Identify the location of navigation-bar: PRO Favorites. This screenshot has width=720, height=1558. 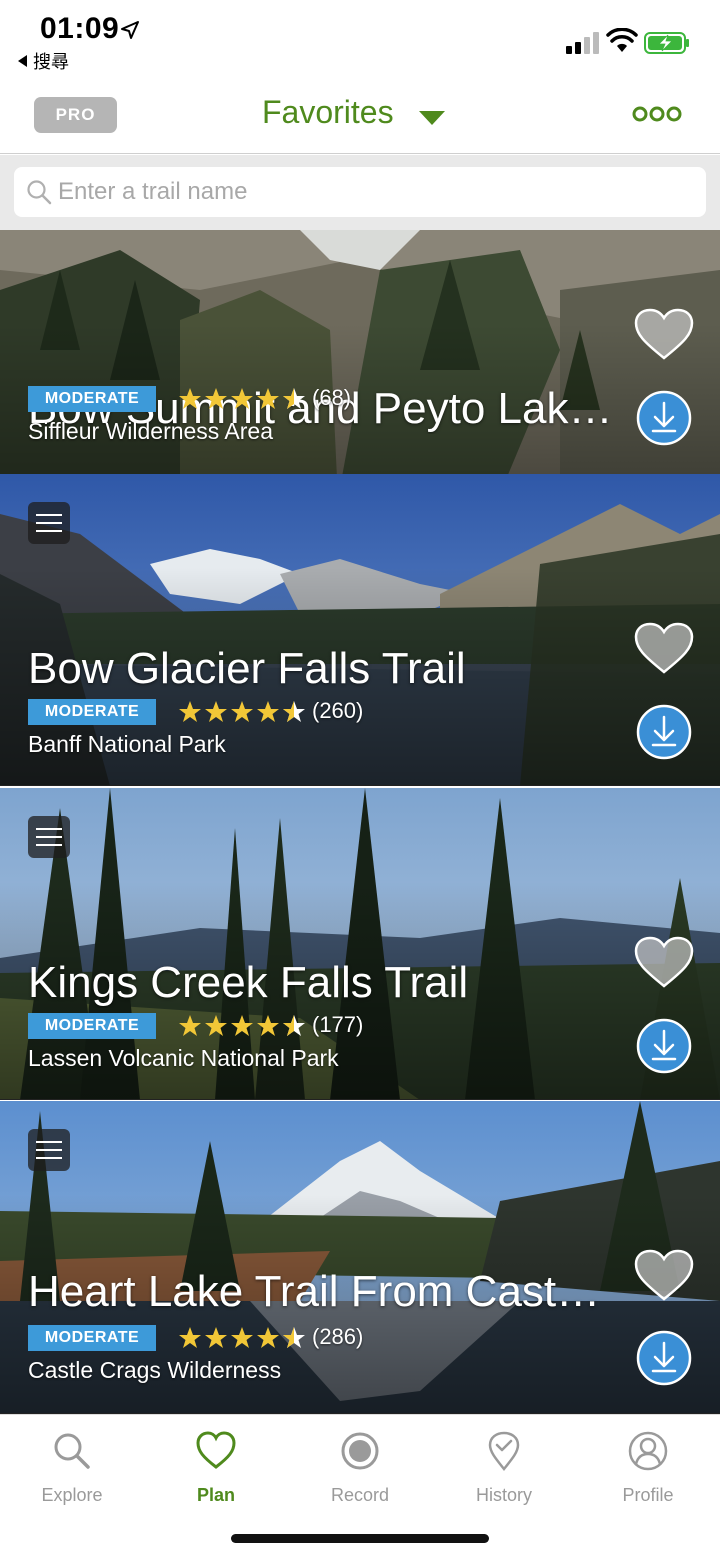
(360, 117).